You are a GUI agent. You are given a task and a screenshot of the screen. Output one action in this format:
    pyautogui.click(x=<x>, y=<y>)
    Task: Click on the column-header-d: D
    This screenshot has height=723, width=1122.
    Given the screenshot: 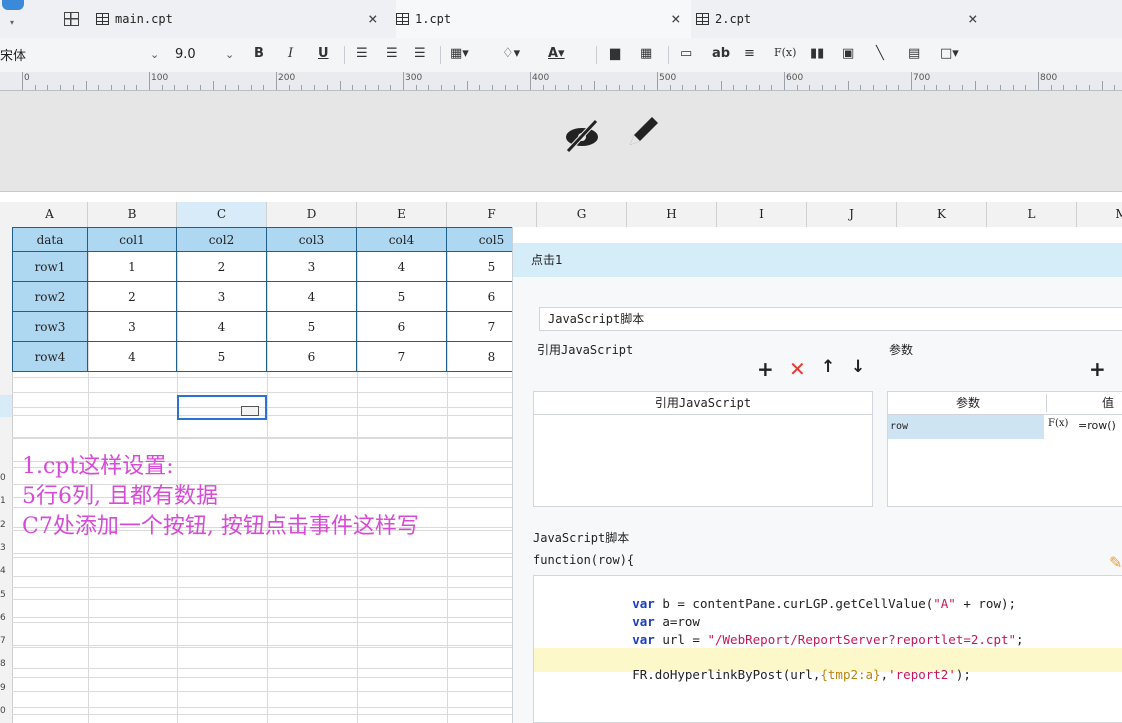 What is the action you would take?
    pyautogui.click(x=312, y=214)
    